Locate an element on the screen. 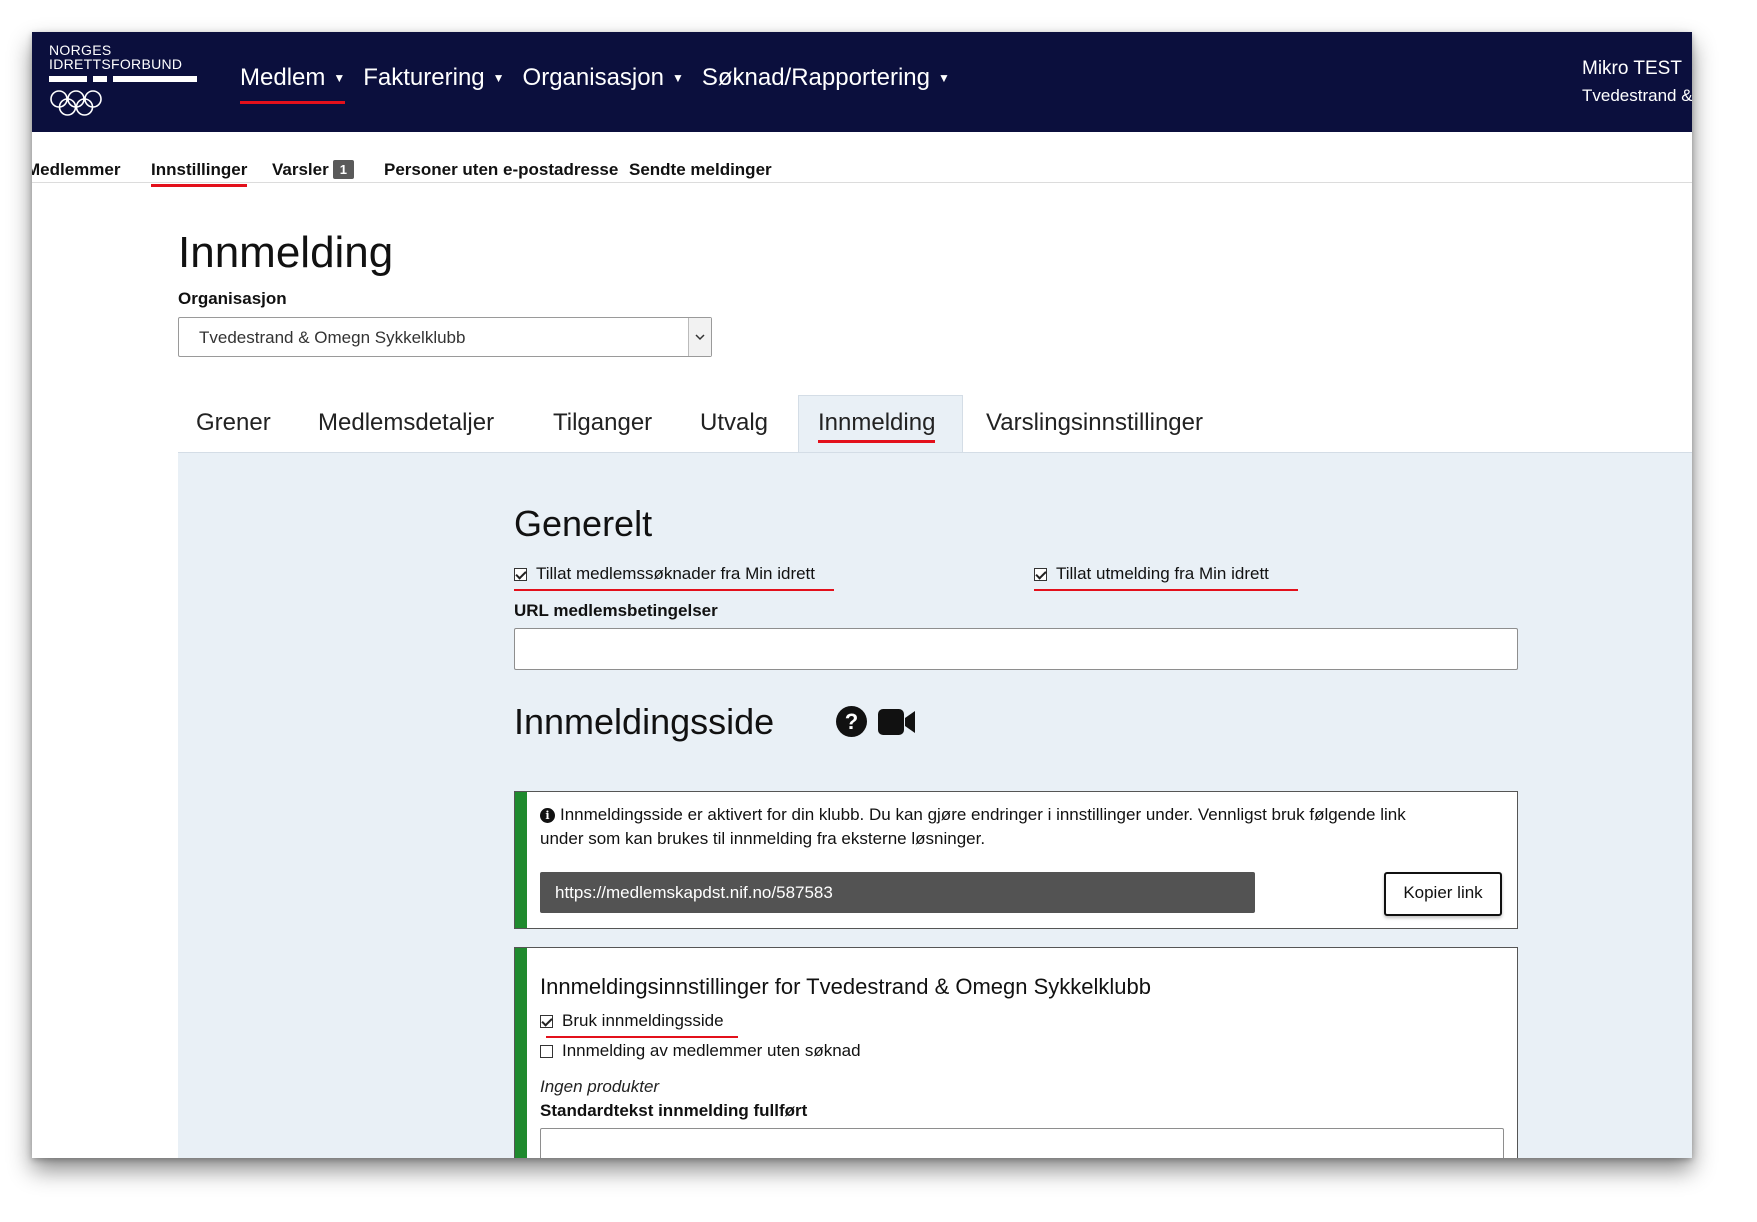  use-signup-page-label: Bruk innmeldingsside is located at coordinates (643, 1020).